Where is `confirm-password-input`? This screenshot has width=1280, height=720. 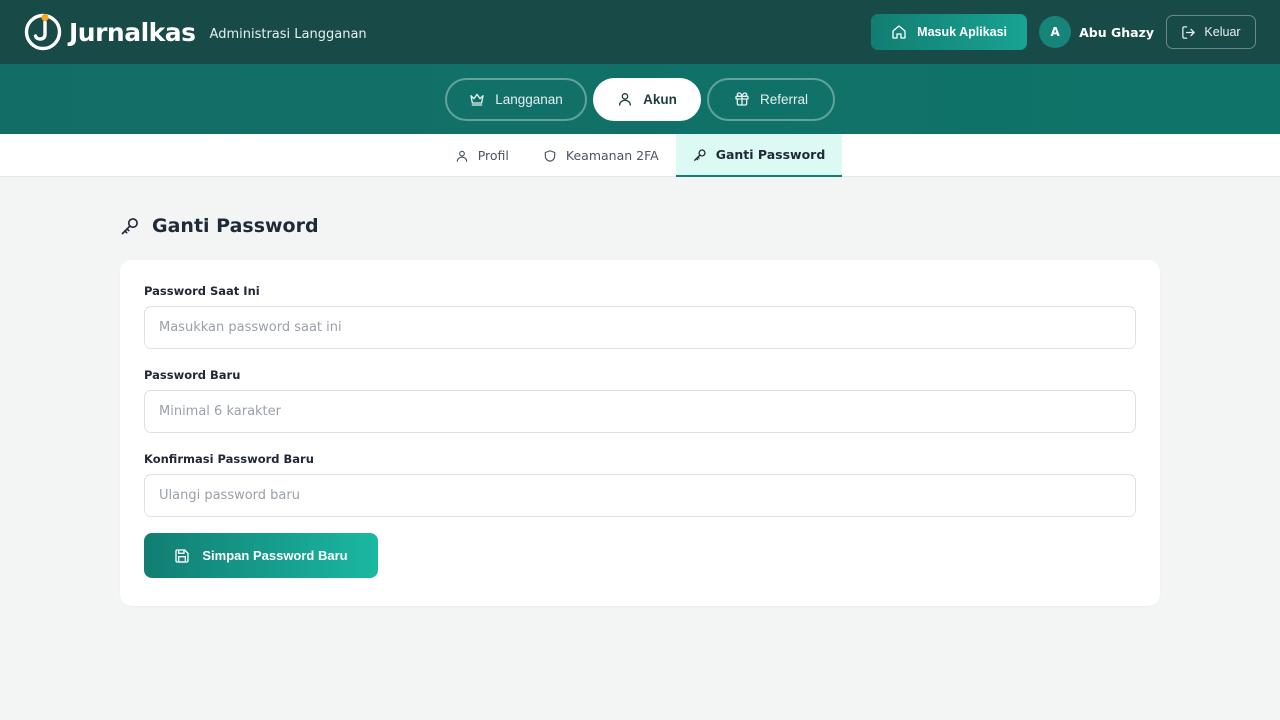
confirm-password-input is located at coordinates (640, 495).